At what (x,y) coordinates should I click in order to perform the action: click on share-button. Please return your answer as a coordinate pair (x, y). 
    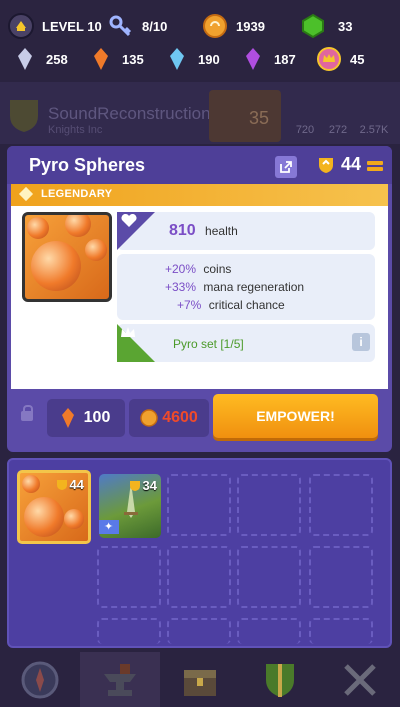
    Looking at the image, I should click on (286, 167).